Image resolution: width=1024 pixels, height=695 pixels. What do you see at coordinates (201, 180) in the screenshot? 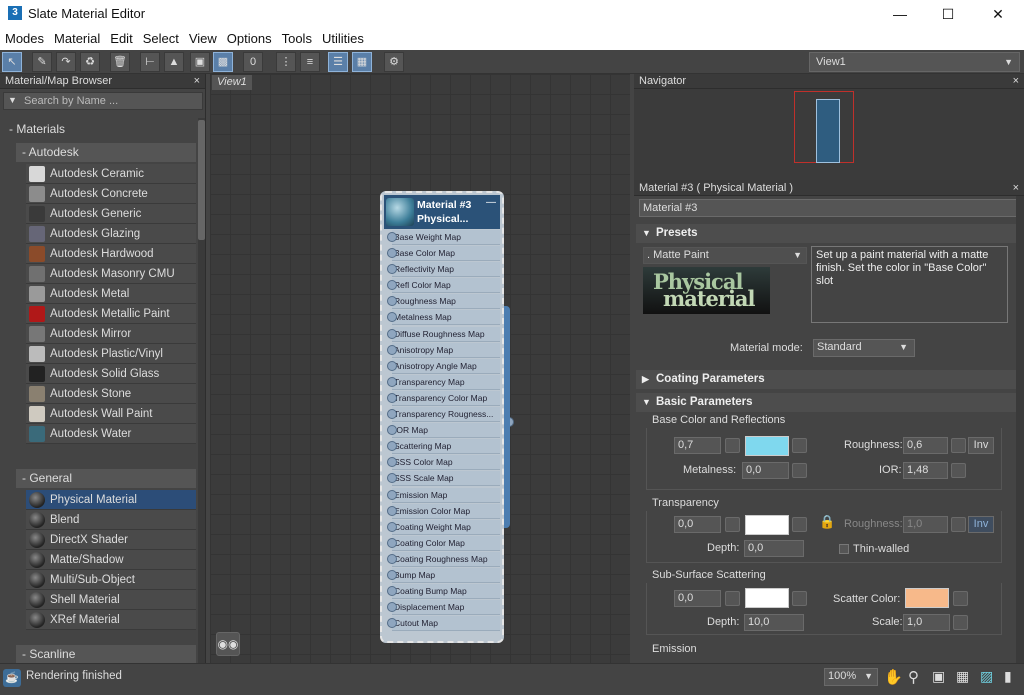
I see `scrollbar-thumb` at bounding box center [201, 180].